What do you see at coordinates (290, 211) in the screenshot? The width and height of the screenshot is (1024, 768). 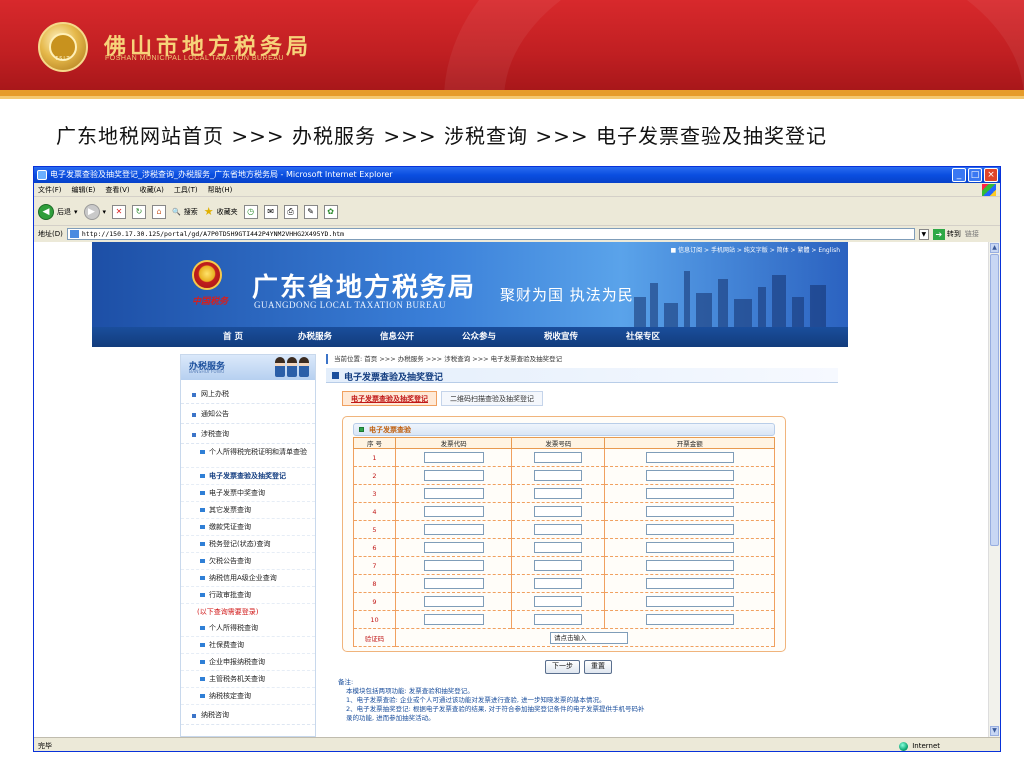 I see `print-icon: ⎙` at bounding box center [290, 211].